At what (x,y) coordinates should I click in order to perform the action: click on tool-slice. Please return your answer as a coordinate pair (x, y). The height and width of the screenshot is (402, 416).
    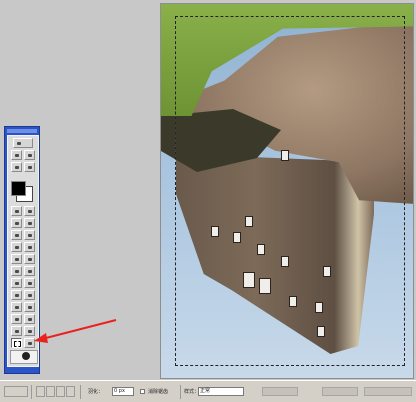
    Looking at the image, I should click on (29, 223).